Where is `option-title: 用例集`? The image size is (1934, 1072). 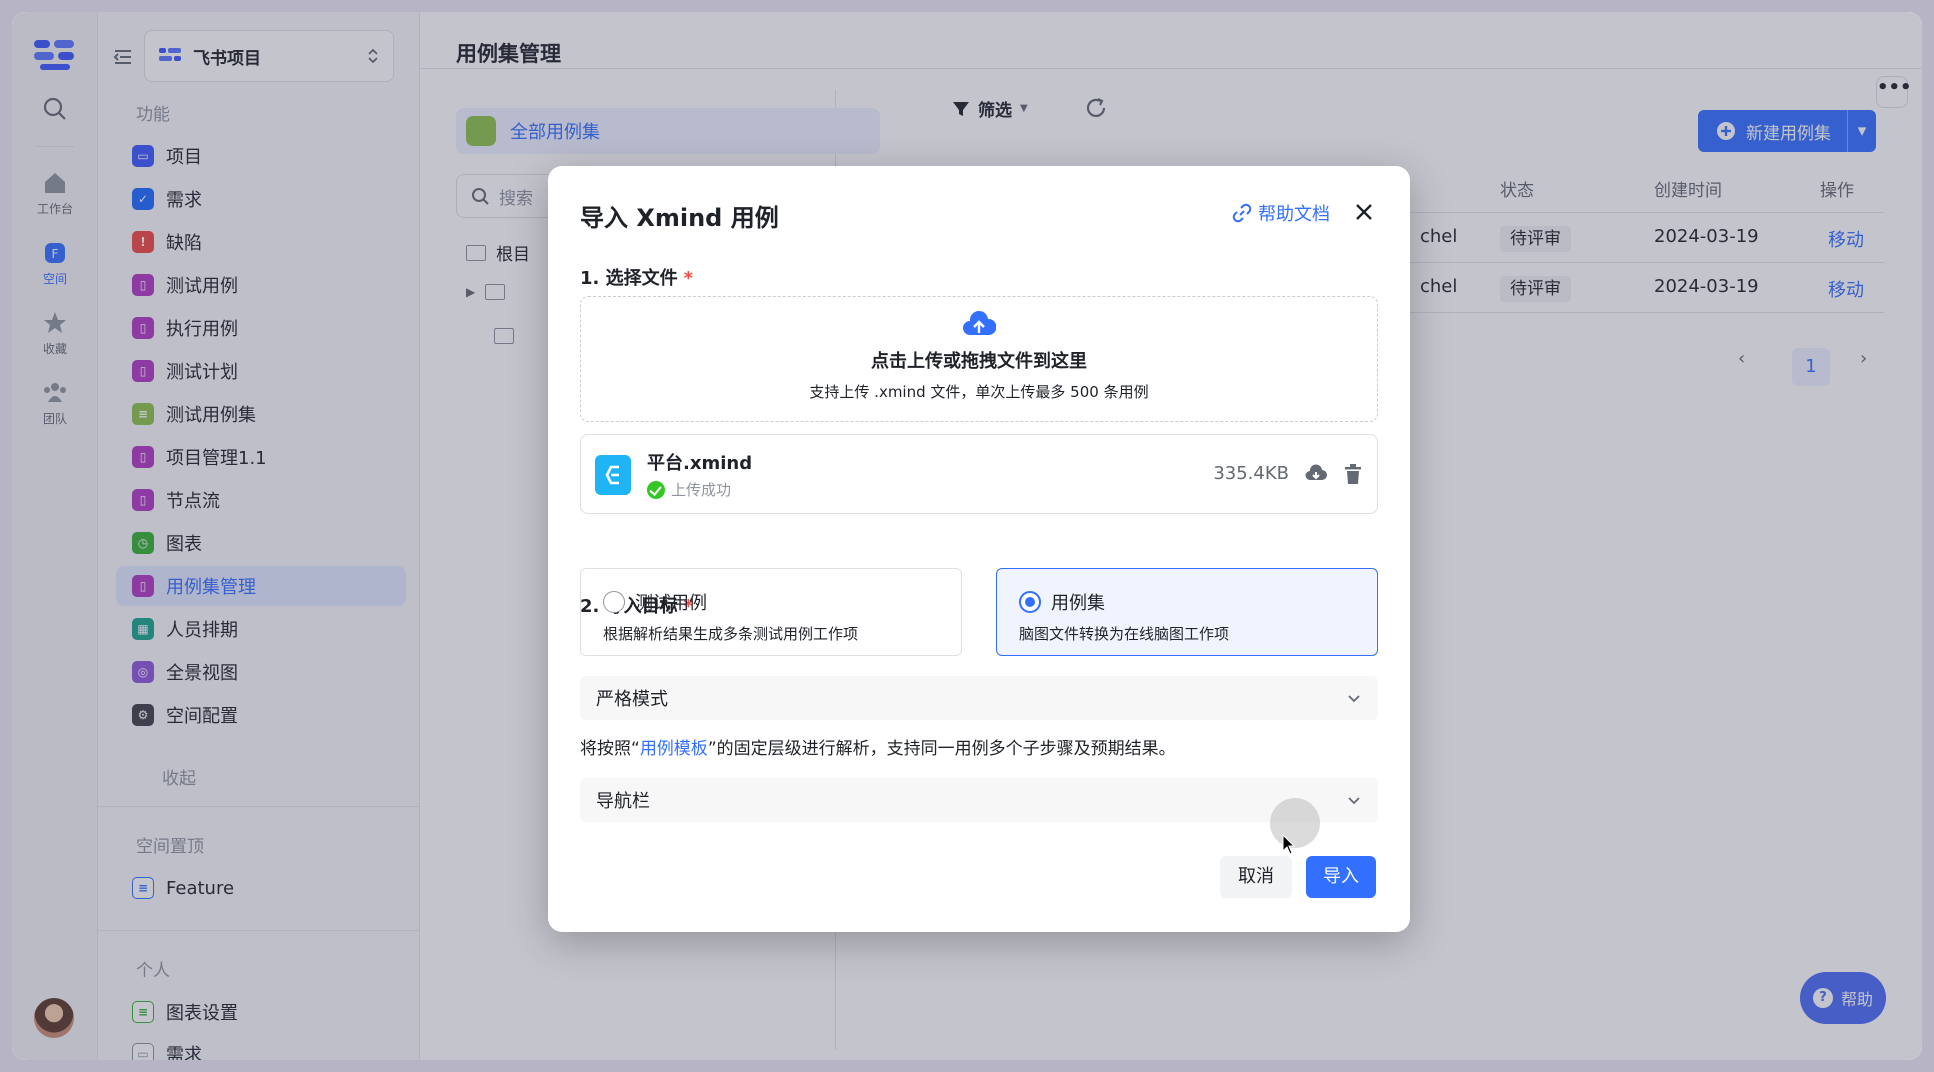
option-title: 用例集 is located at coordinates (1078, 603).